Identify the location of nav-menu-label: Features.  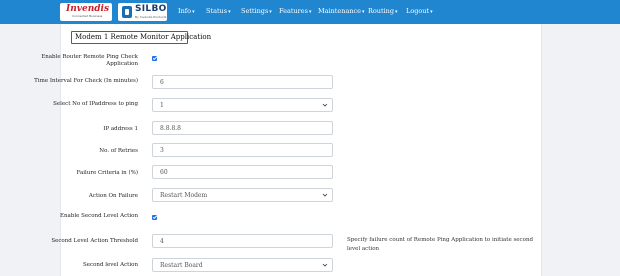
(293, 11).